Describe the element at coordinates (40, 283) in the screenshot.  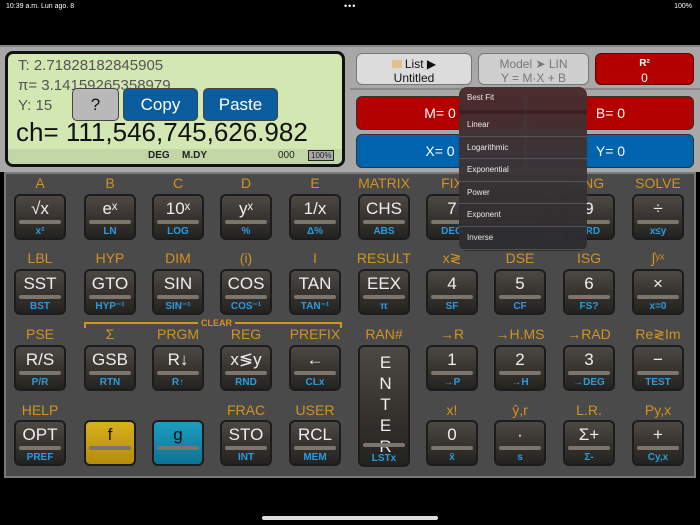
I see `key-label: SST` at that location.